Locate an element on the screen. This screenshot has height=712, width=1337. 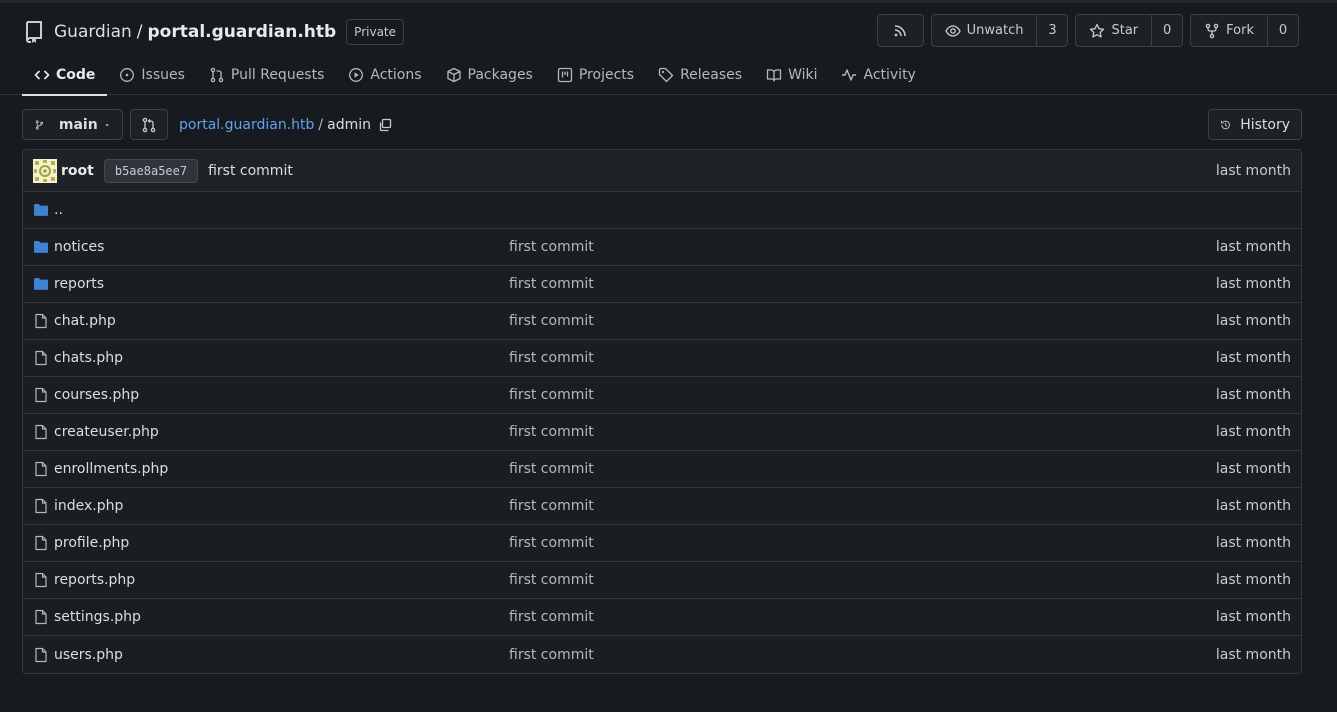
fork-button-group: Fork 0 is located at coordinates (1244, 30).